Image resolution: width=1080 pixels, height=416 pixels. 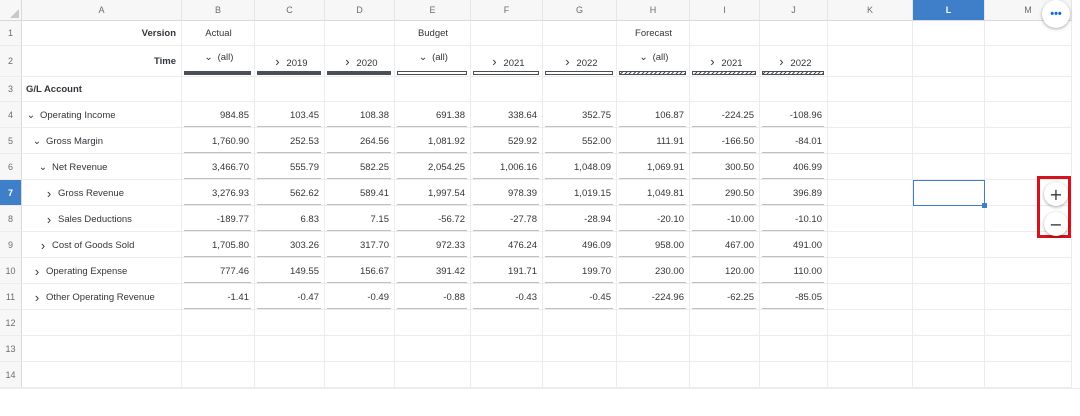 I want to click on row-header-2: 2, so click(x=11, y=61).